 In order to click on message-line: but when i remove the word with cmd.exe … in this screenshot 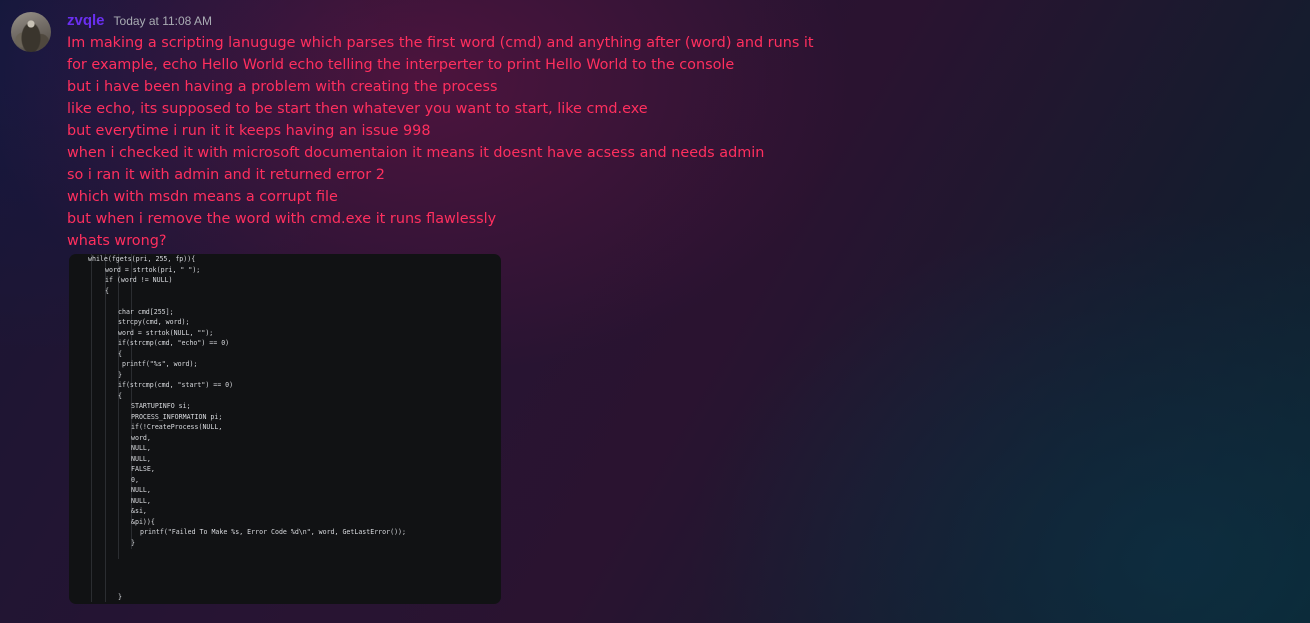, I will do `click(282, 219)`.